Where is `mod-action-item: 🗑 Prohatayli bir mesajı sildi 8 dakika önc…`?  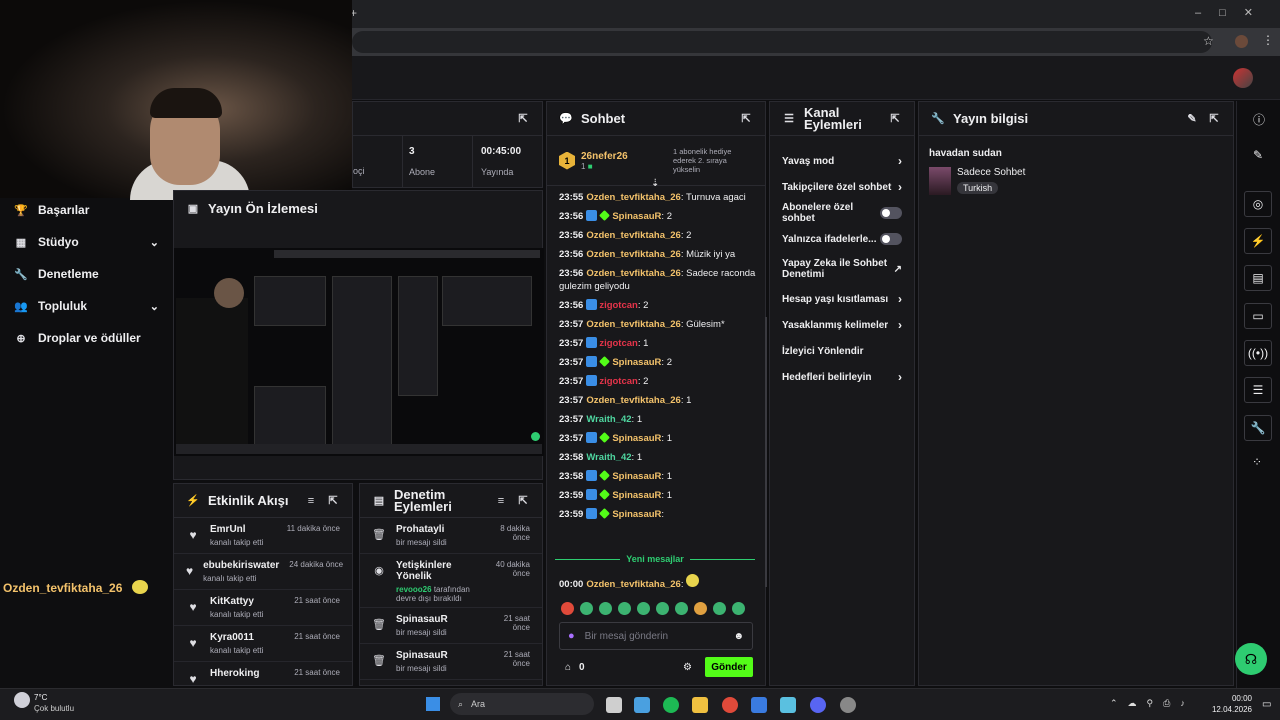 mod-action-item: 🗑 Prohatayli bir mesajı sildi 8 dakika önc… is located at coordinates (451, 536).